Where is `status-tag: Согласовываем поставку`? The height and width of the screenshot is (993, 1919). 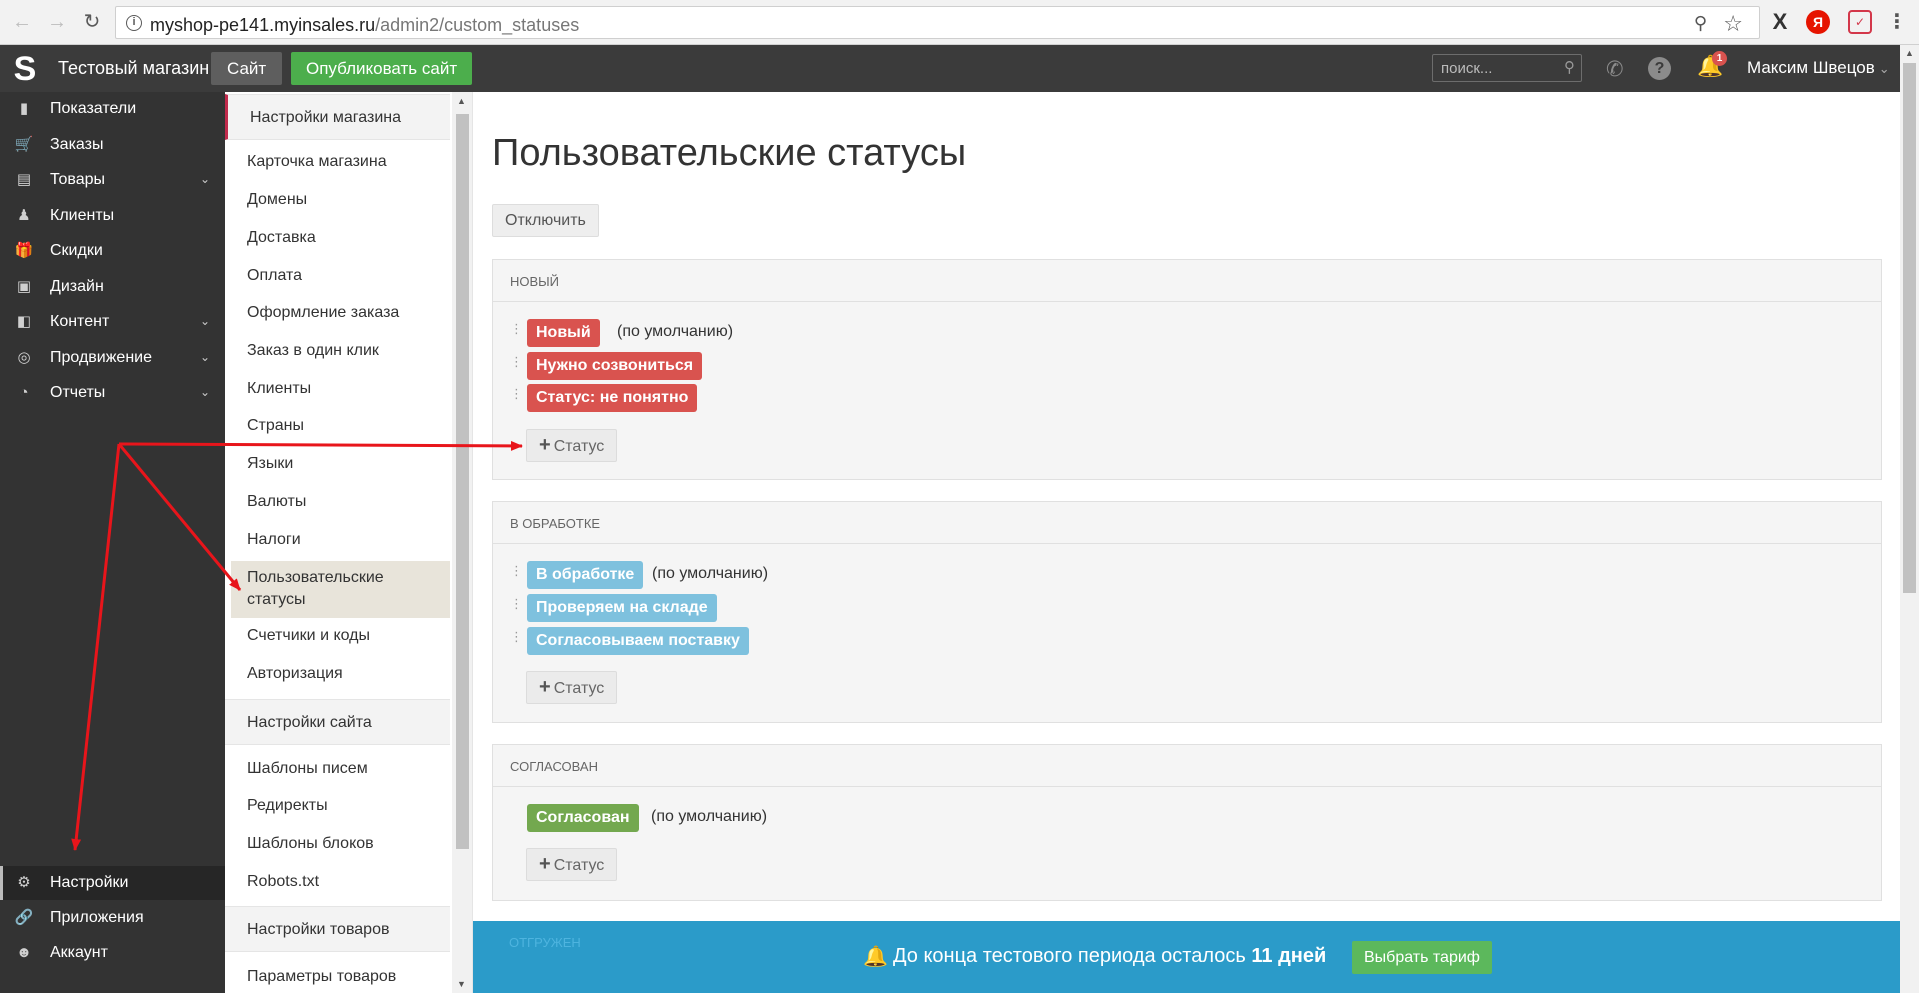
status-tag: Согласовываем поставку is located at coordinates (638, 641).